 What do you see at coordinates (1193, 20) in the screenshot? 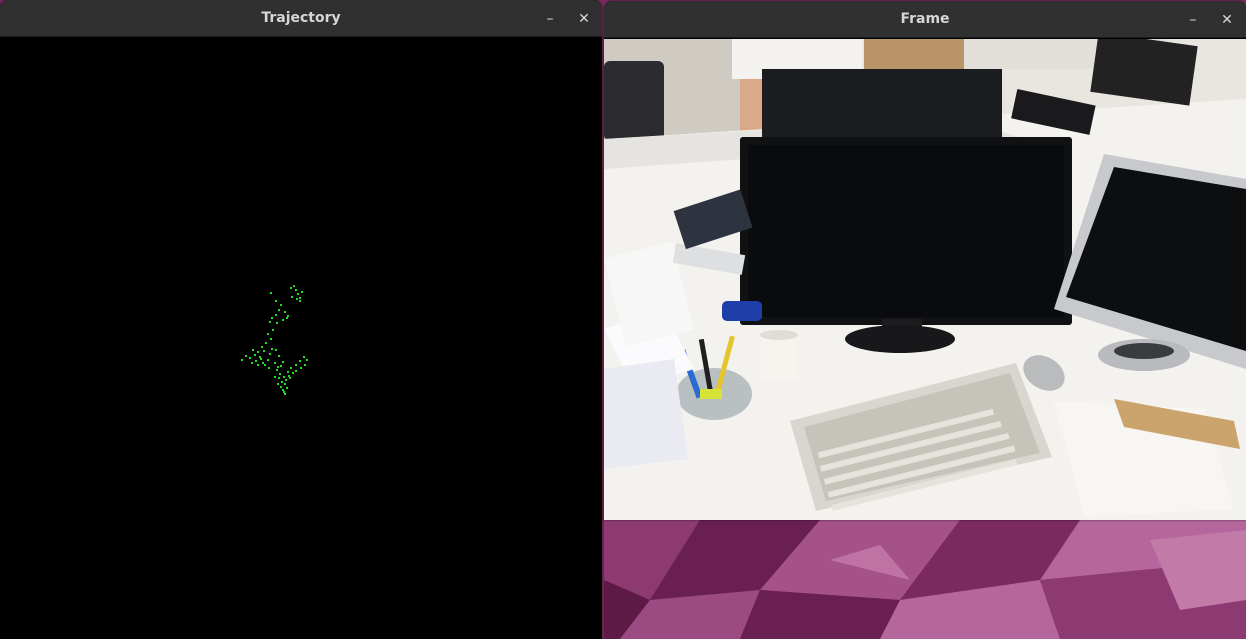
I see `frame-minimize-button: –` at bounding box center [1193, 20].